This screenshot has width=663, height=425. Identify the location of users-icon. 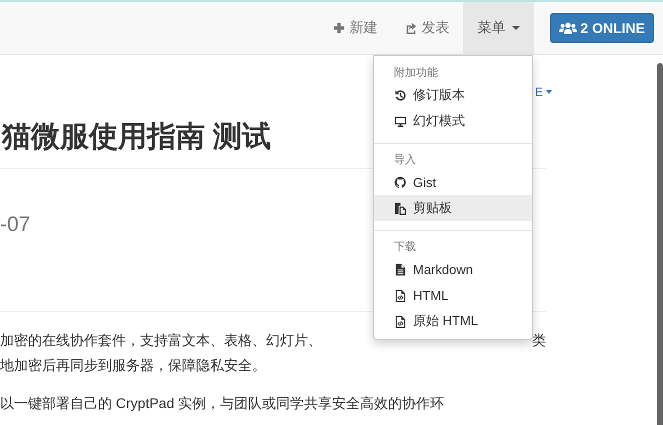
(568, 28).